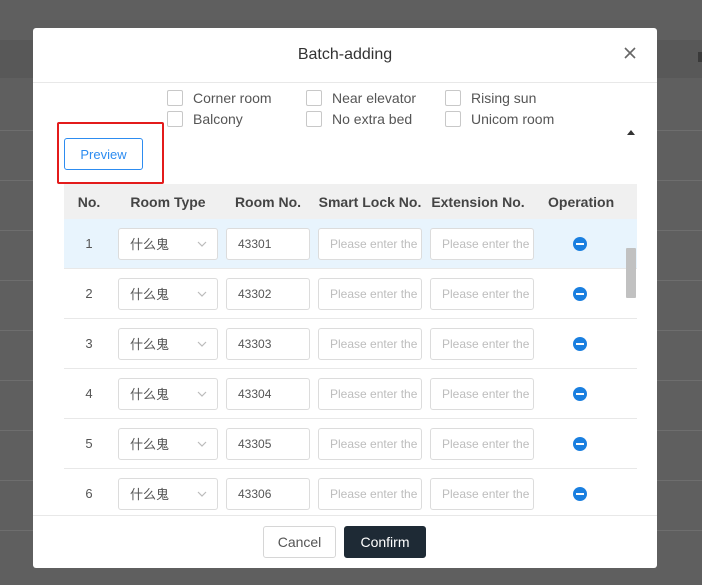 Image resolution: width=702 pixels, height=585 pixels. What do you see at coordinates (168, 201) in the screenshot?
I see `header-room-type: Room Type` at bounding box center [168, 201].